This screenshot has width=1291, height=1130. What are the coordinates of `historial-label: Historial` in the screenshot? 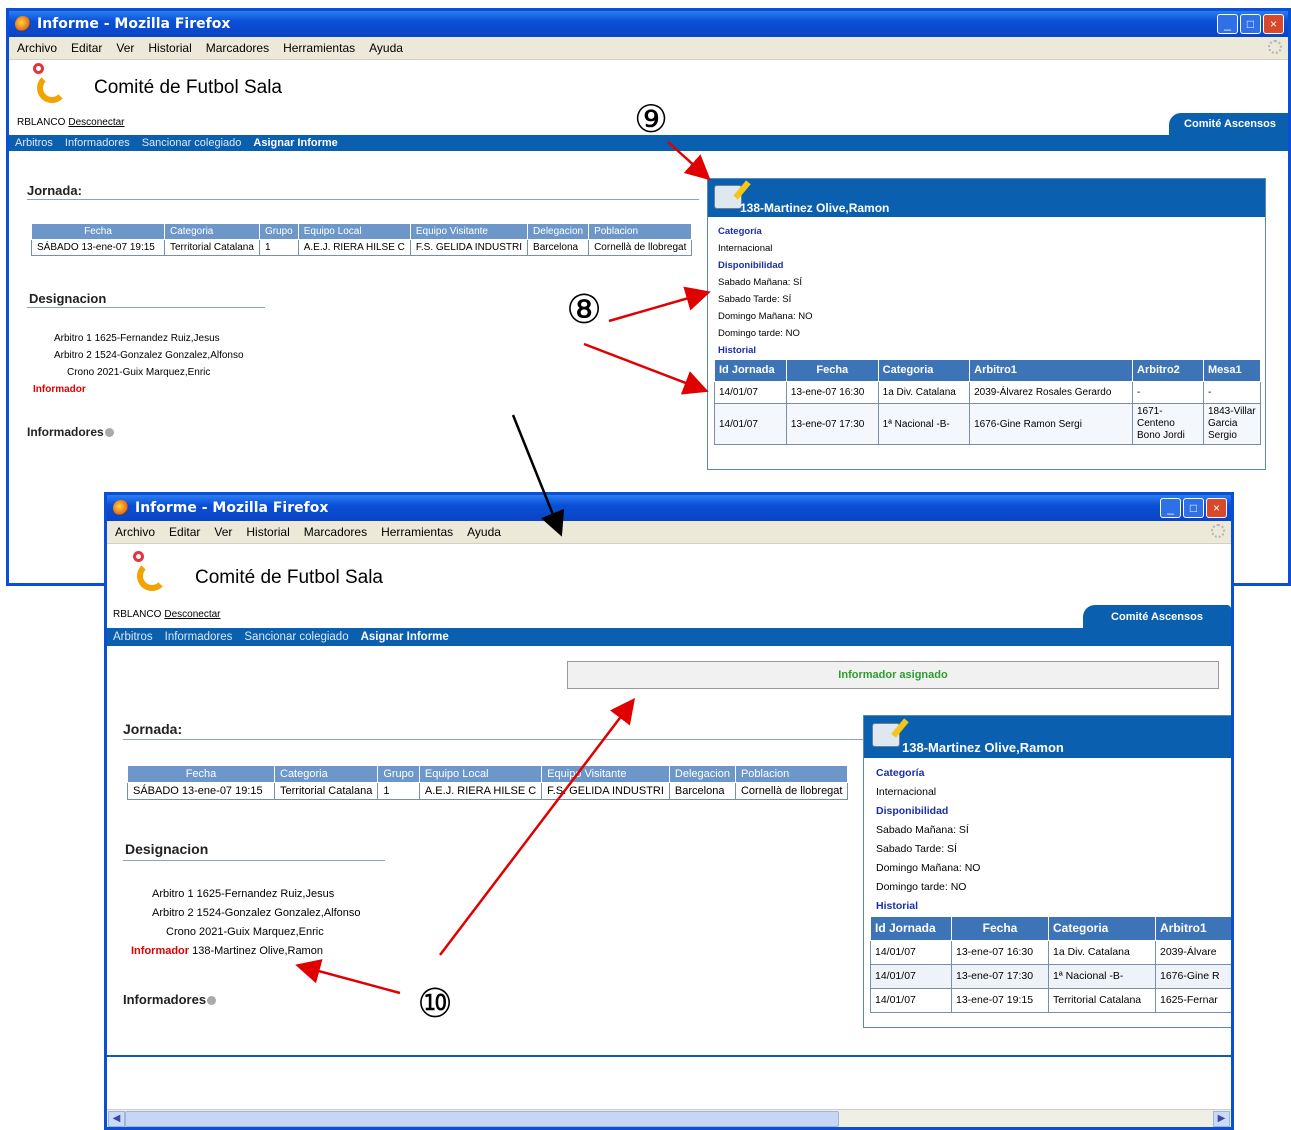 It's located at (737, 350).